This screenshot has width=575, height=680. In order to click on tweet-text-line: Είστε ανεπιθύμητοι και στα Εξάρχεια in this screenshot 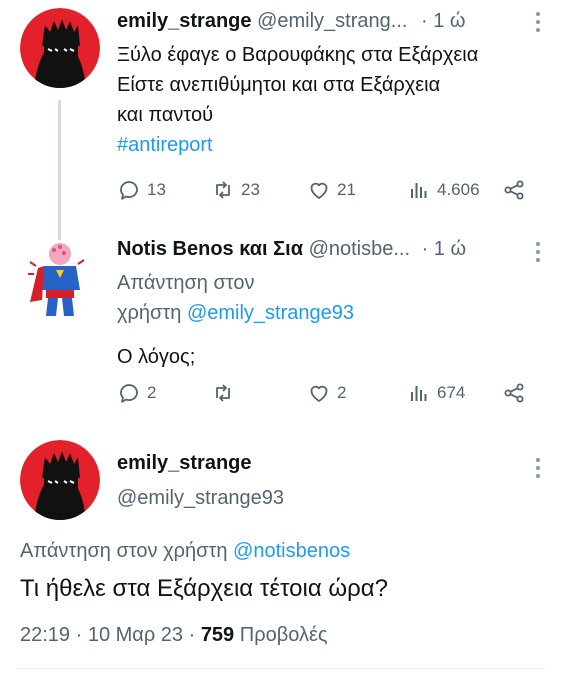, I will do `click(279, 85)`.